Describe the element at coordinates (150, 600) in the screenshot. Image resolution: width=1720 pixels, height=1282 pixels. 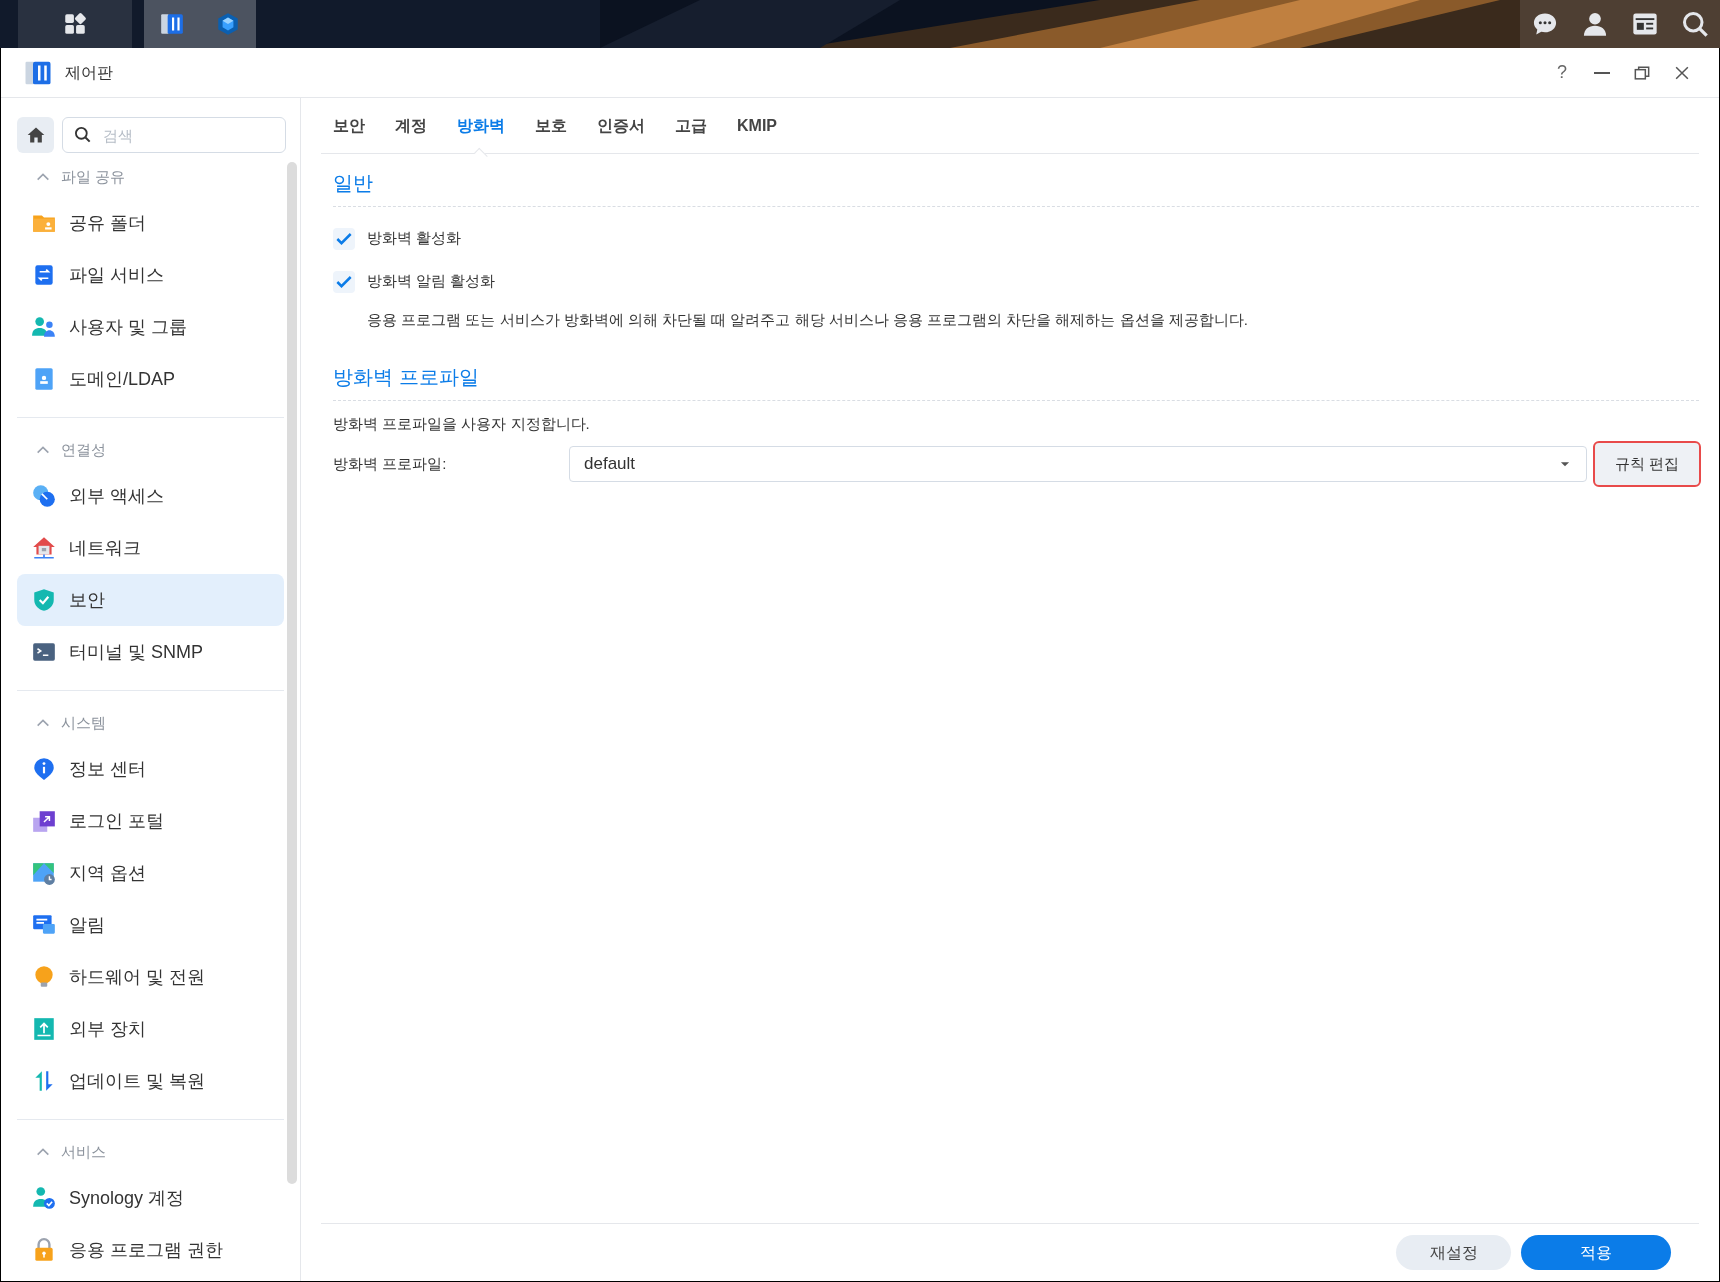
I see `sidebar-item: 보안` at that location.